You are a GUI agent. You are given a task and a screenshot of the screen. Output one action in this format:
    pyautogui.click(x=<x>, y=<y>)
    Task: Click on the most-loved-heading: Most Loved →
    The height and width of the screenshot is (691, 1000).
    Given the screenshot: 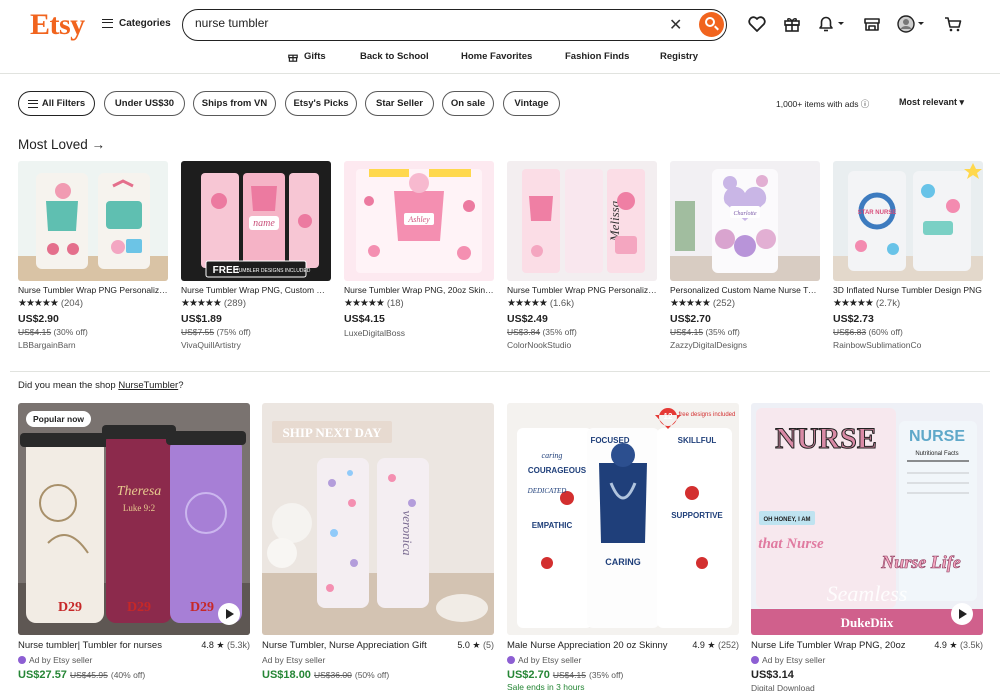 What is the action you would take?
    pyautogui.click(x=61, y=144)
    